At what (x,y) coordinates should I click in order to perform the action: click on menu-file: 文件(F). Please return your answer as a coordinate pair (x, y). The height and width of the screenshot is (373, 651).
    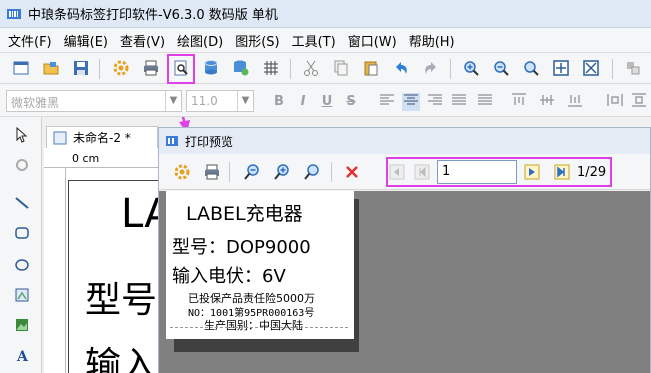
    Looking at the image, I should click on (30, 40).